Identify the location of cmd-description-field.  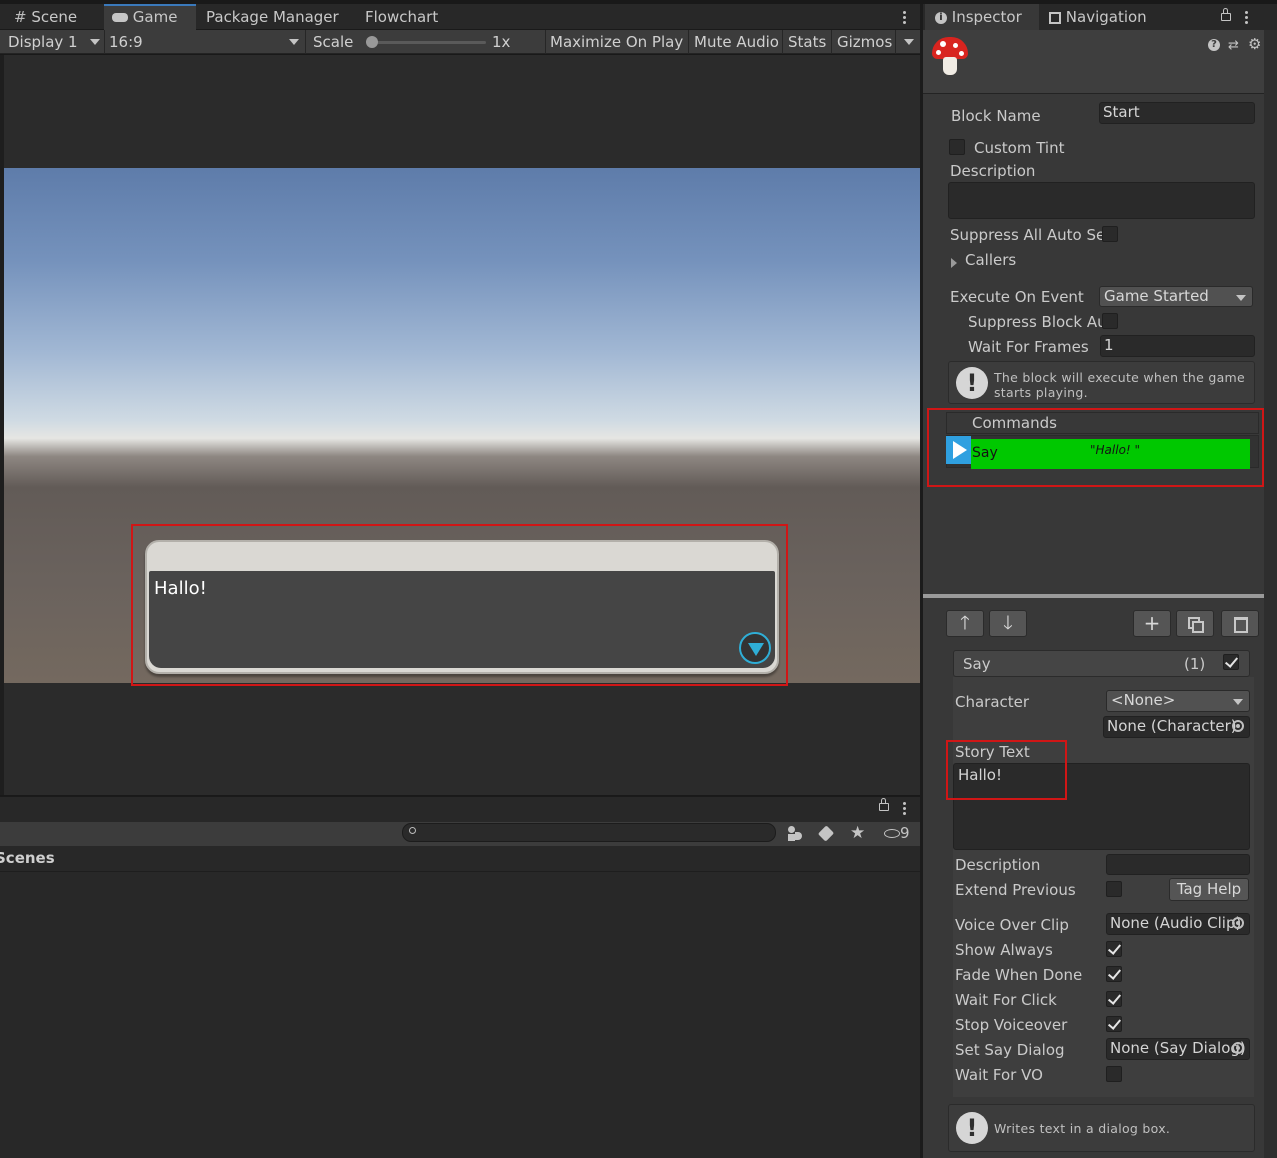
(1178, 864).